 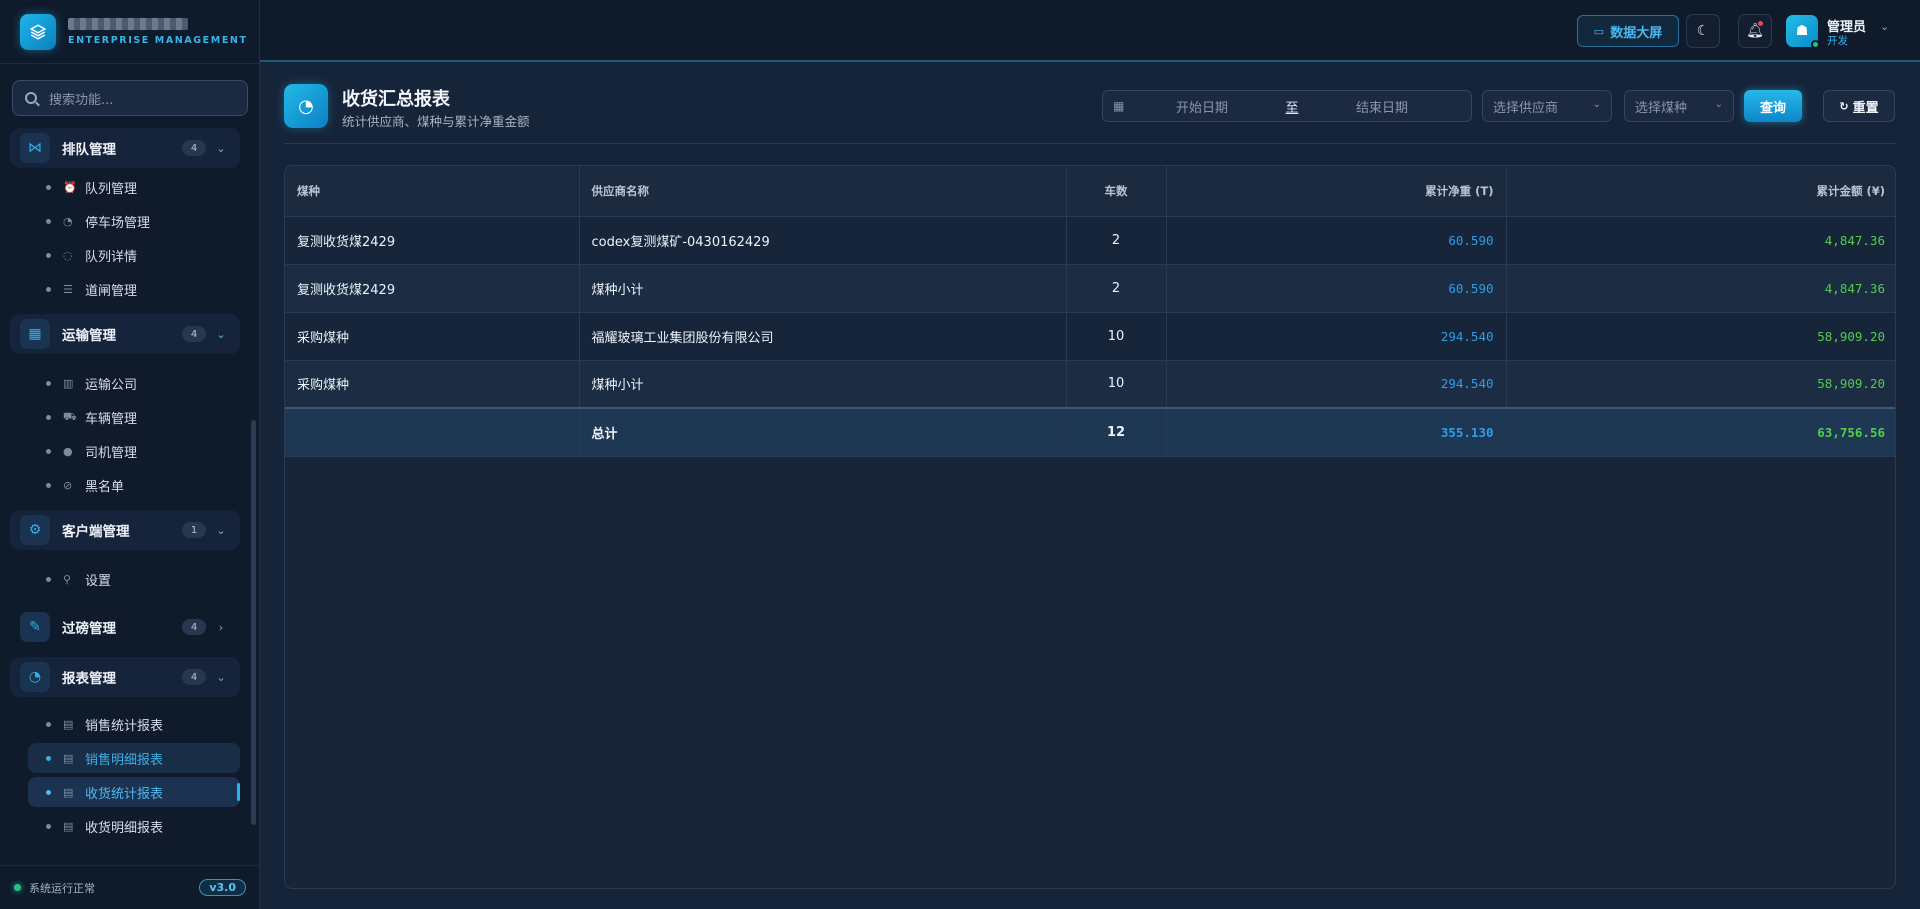 I want to click on sidebar-item-driver: ● 司机管理, so click(x=134, y=451).